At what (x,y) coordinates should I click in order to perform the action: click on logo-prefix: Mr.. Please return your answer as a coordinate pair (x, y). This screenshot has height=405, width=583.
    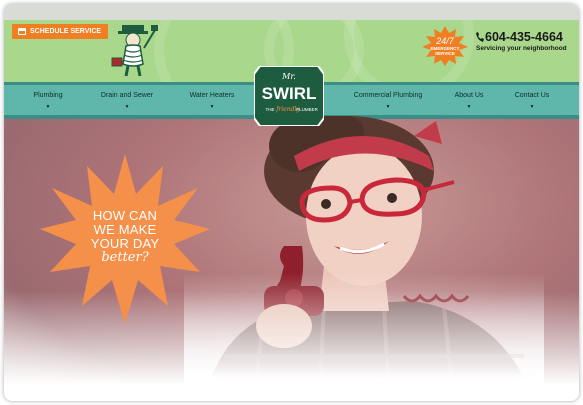
    Looking at the image, I should click on (288, 76).